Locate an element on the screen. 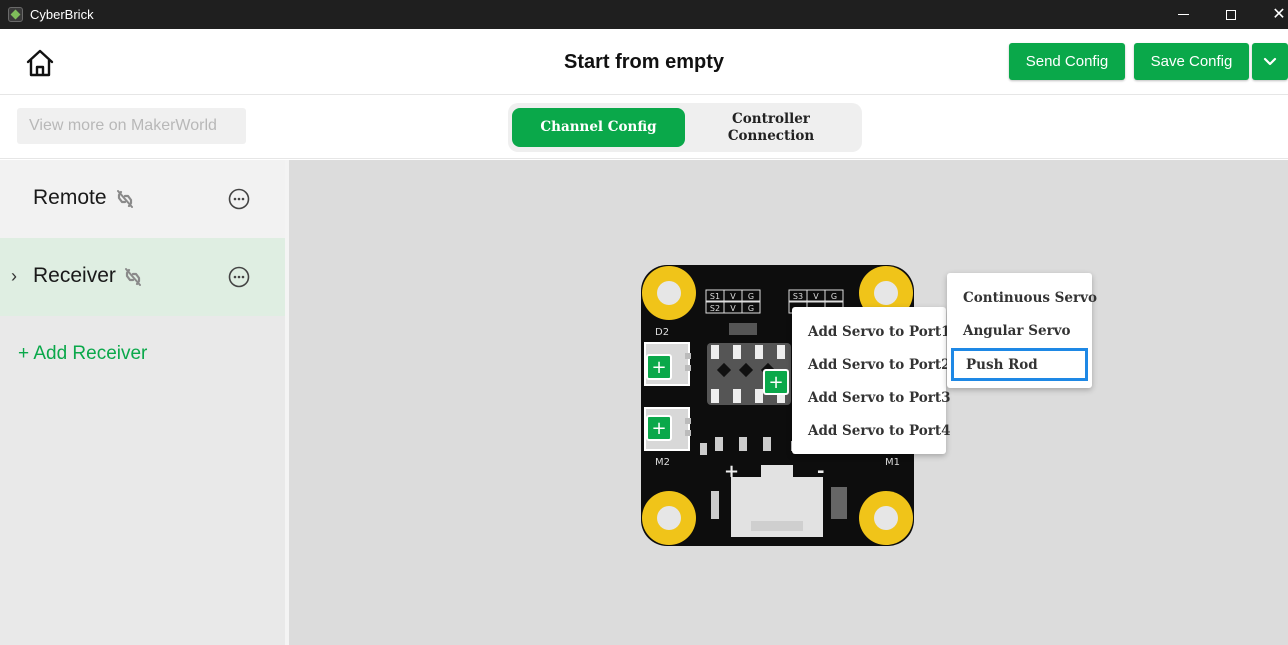 The width and height of the screenshot is (1288, 645). add-receiver-link: + Add Receiver is located at coordinates (82, 354).